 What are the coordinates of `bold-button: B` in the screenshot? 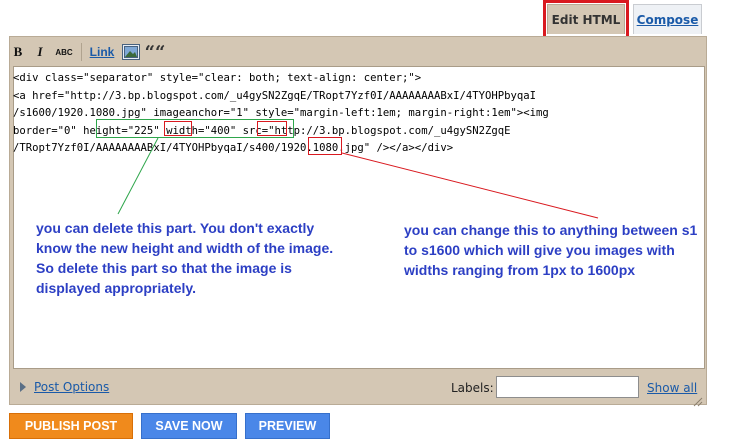 It's located at (18, 52).